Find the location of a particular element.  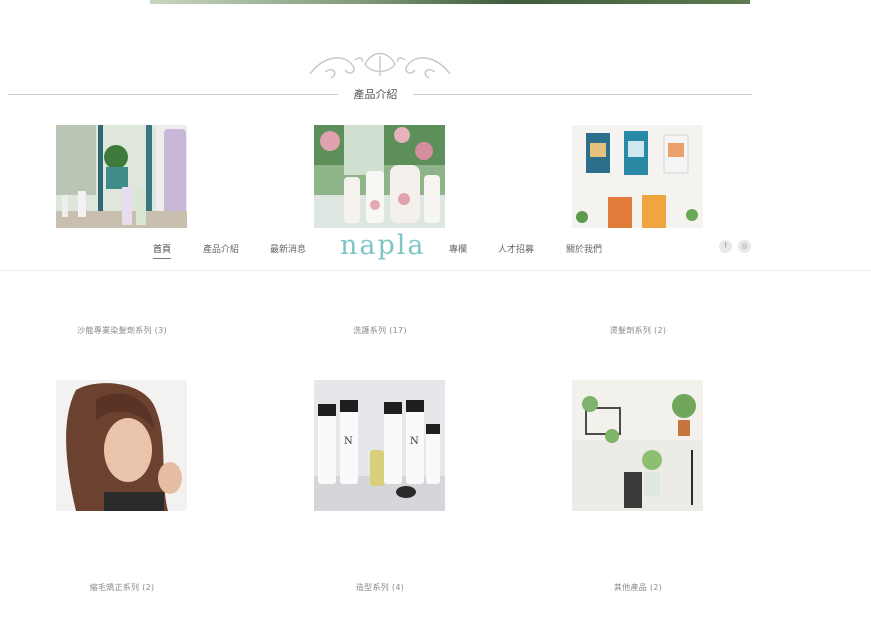

product-caption: 燙髮劑系列 (2) is located at coordinates (638, 330).